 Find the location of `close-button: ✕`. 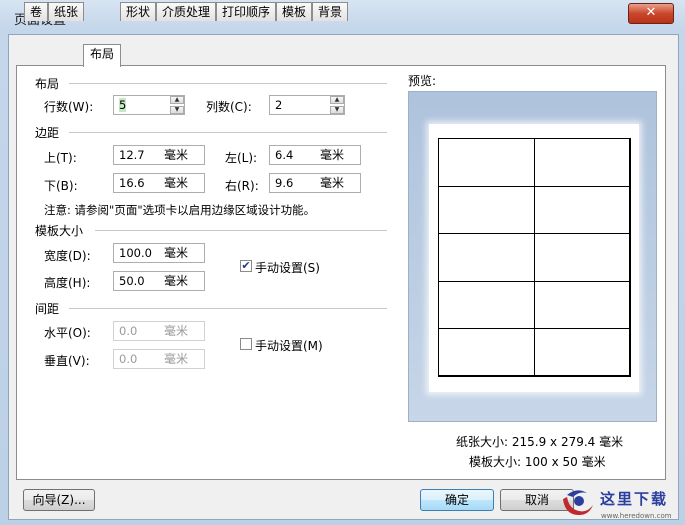

close-button: ✕ is located at coordinates (651, 13).